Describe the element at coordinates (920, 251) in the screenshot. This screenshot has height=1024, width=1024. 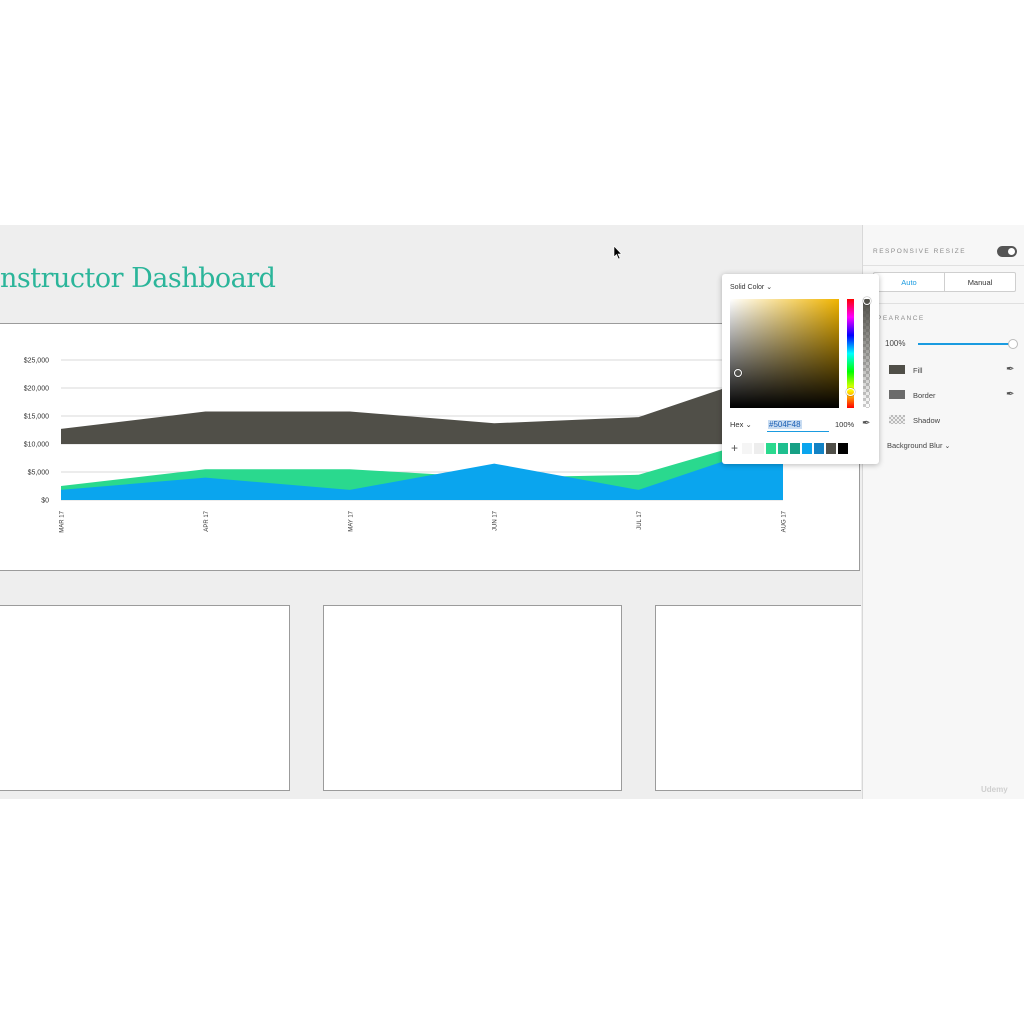
I see `responsive-resize-label: RESPONSIVE RESIZE` at that location.